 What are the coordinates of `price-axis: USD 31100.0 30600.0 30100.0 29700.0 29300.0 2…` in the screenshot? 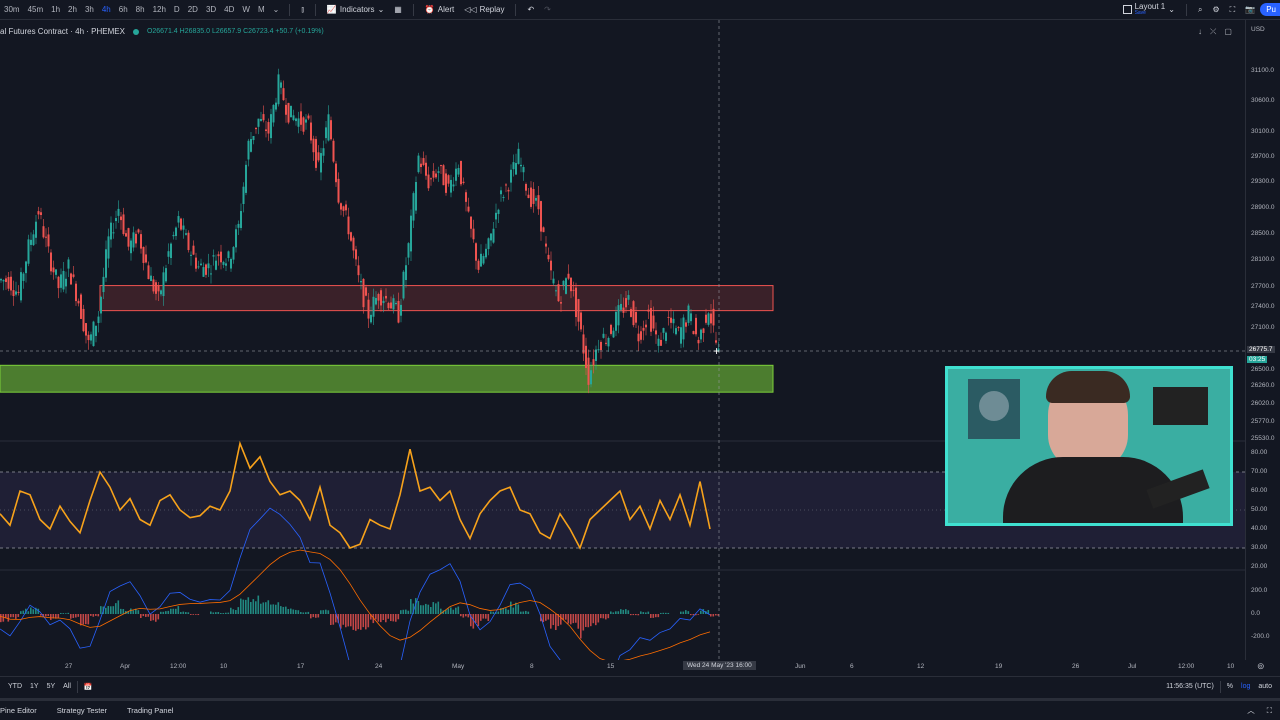 It's located at (1262, 340).